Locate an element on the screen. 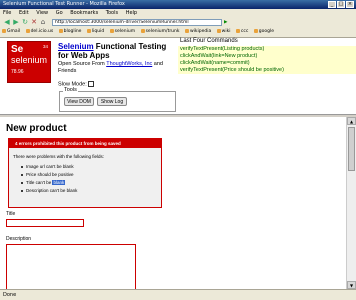 The image size is (356, 300). thoughtworks-link: ThoughtWorks, Inc is located at coordinates (129, 64).